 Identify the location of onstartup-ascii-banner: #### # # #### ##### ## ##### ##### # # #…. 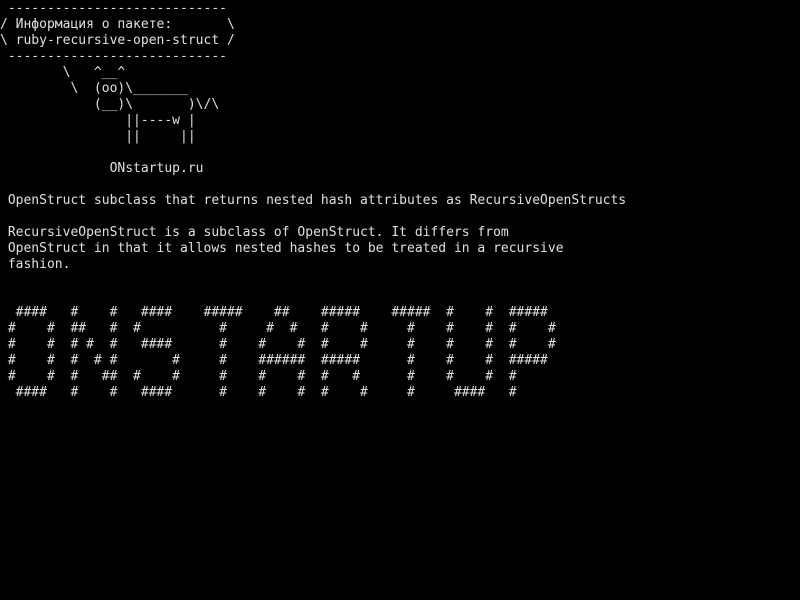
(278, 353).